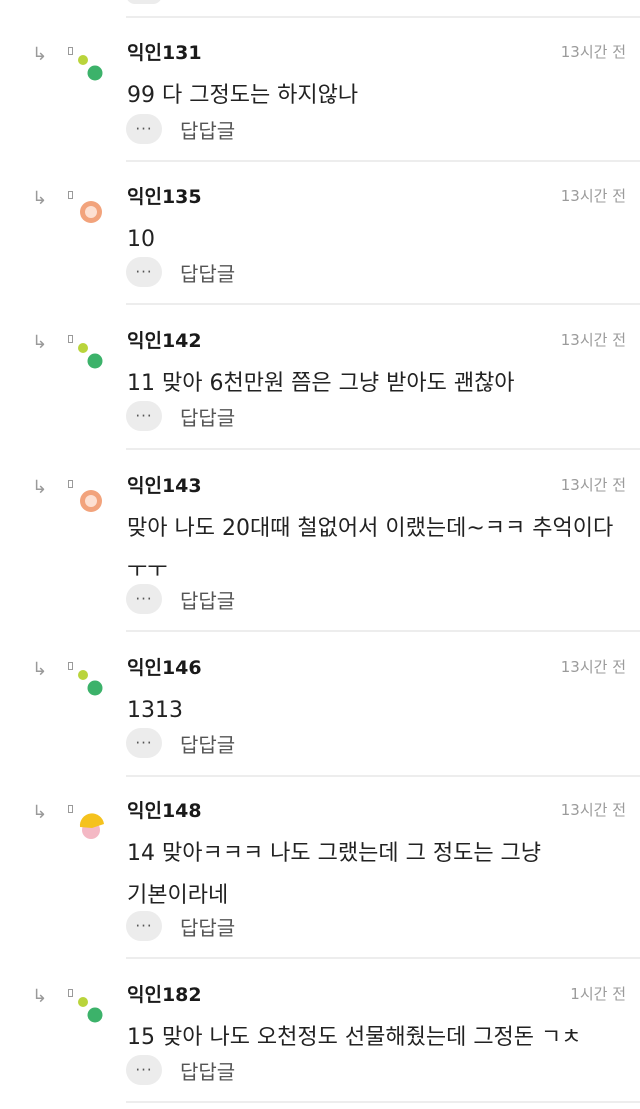 This screenshot has width=640, height=1109. What do you see at coordinates (164, 51) in the screenshot?
I see `comment-author: 익인131` at bounding box center [164, 51].